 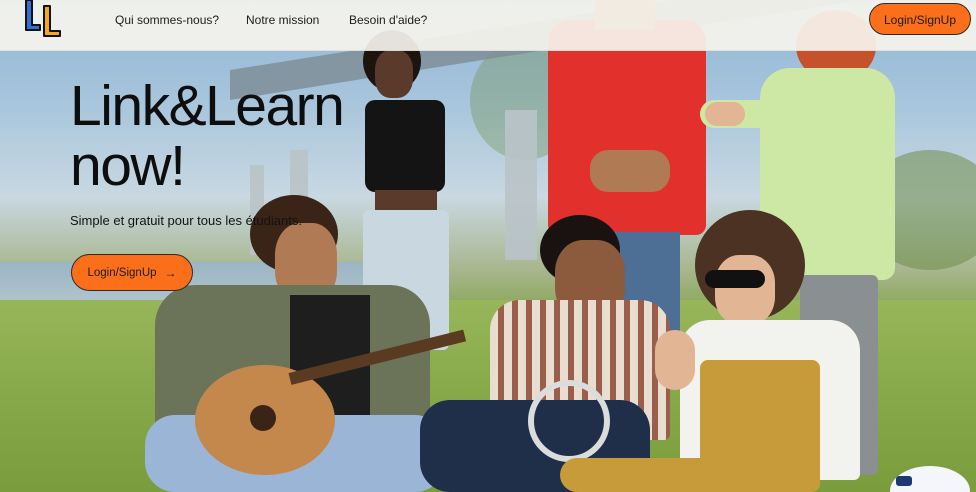 I want to click on nav-link-mission: Notre mission, so click(x=282, y=20).